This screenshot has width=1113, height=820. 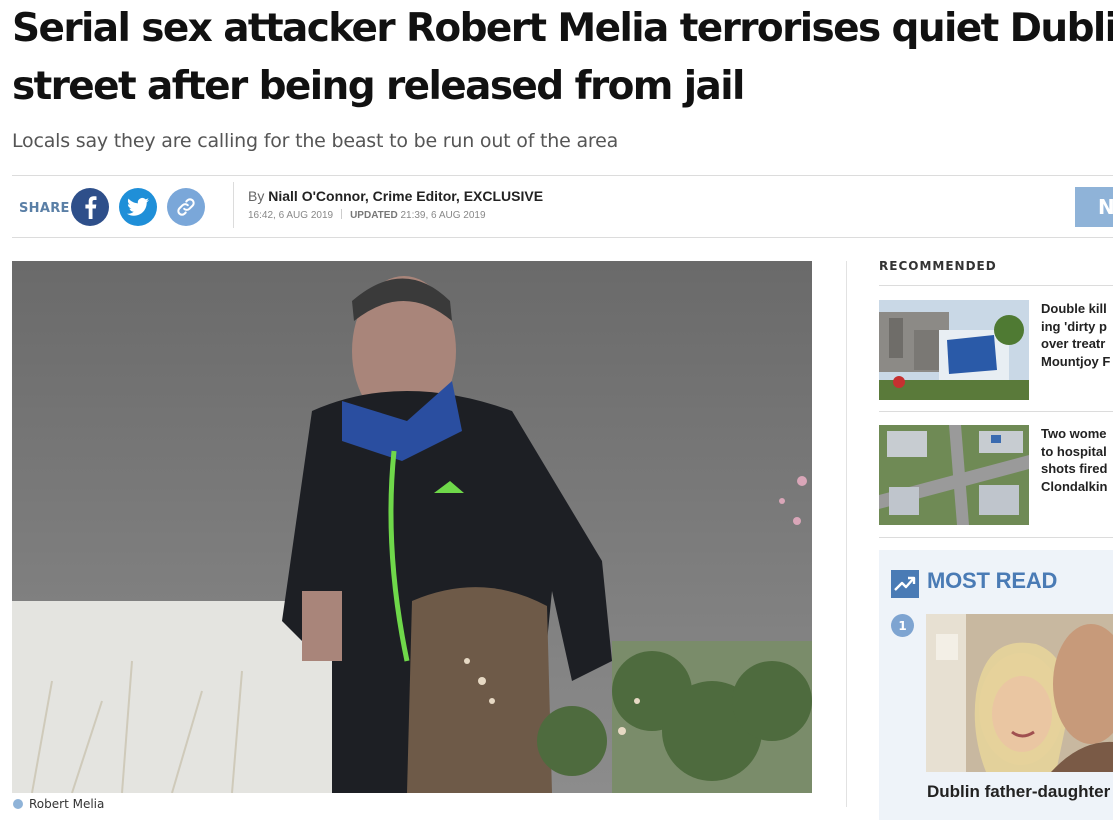 What do you see at coordinates (405, 196) in the screenshot?
I see `author-link: Niall O'Connor, Crime Editor, EXCLUSIVE` at bounding box center [405, 196].